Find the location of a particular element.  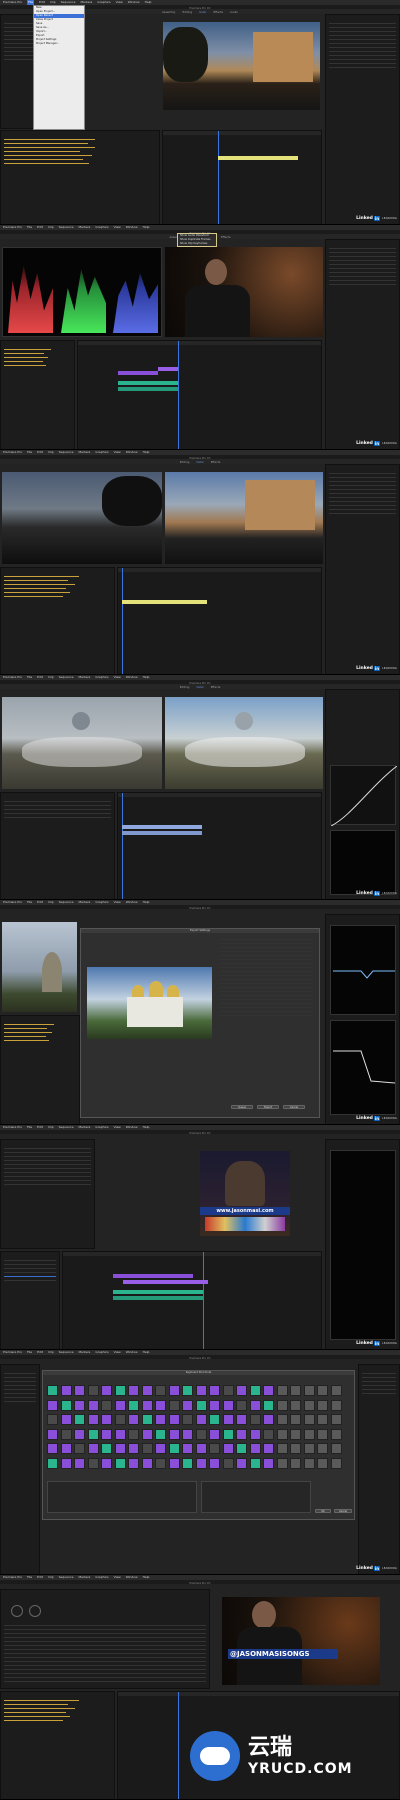

knob is located at coordinates (17, 1611).